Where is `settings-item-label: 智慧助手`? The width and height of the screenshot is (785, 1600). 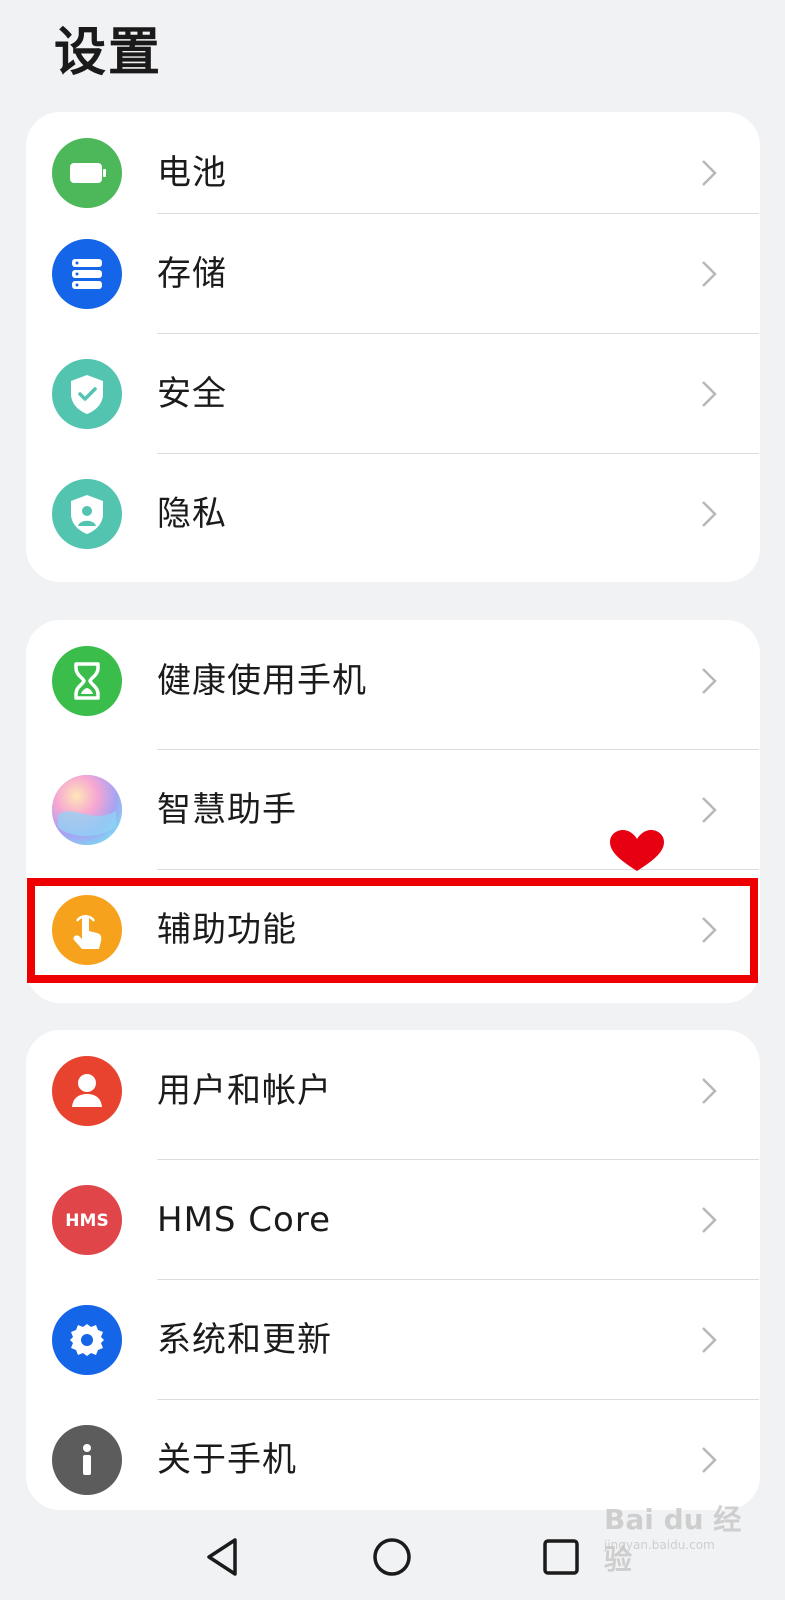 settings-item-label: 智慧助手 is located at coordinates (227, 810).